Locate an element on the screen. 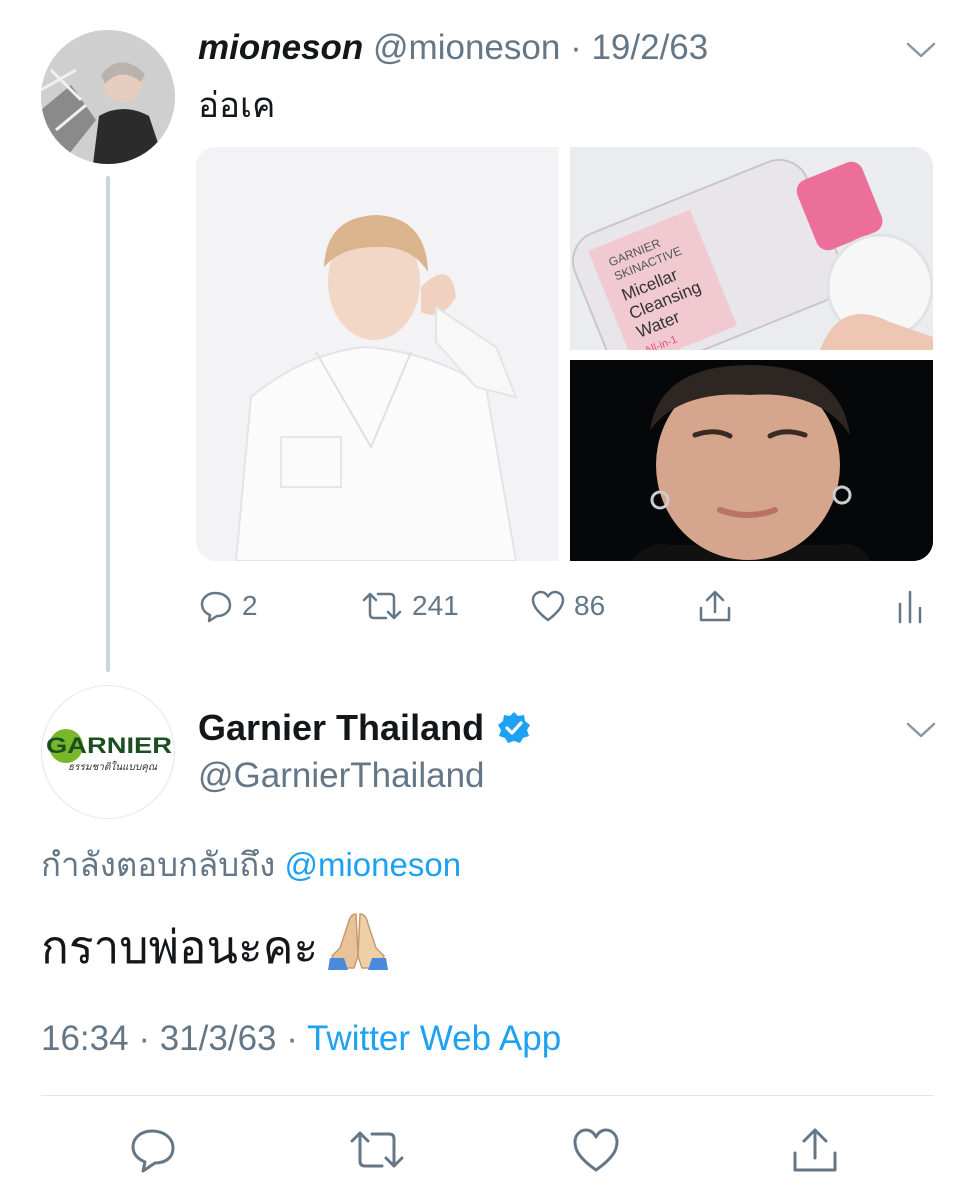  avatar-garnier: GARNIER ธรรมชาติในแบบคุณ is located at coordinates (108, 752).